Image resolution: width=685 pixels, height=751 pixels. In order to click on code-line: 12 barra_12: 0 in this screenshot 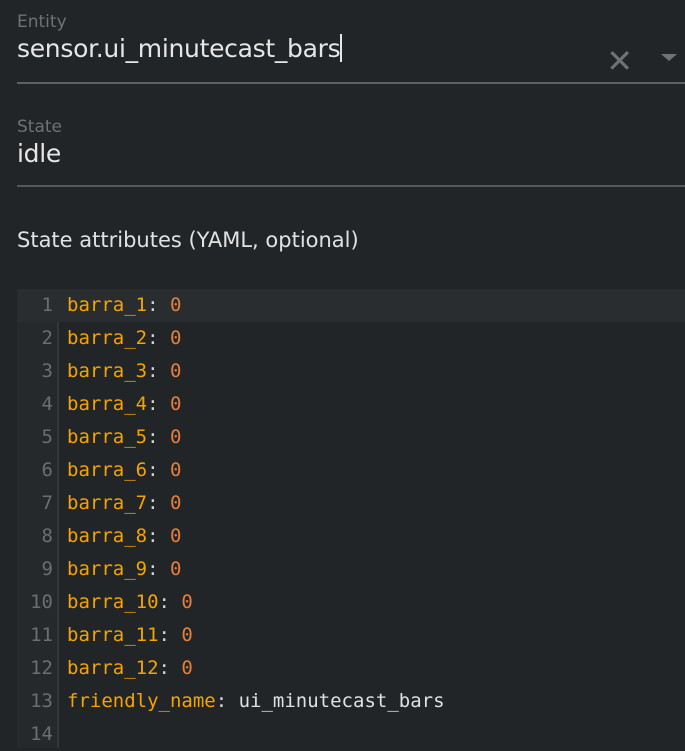, I will do `click(351, 668)`.